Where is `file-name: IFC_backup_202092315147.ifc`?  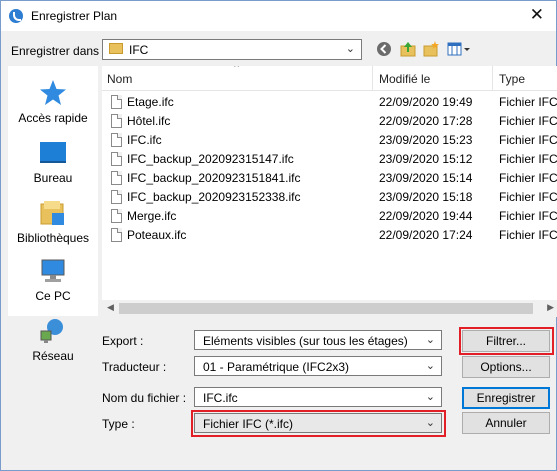 file-name: IFC_backup_202092315147.ifc is located at coordinates (210, 159).